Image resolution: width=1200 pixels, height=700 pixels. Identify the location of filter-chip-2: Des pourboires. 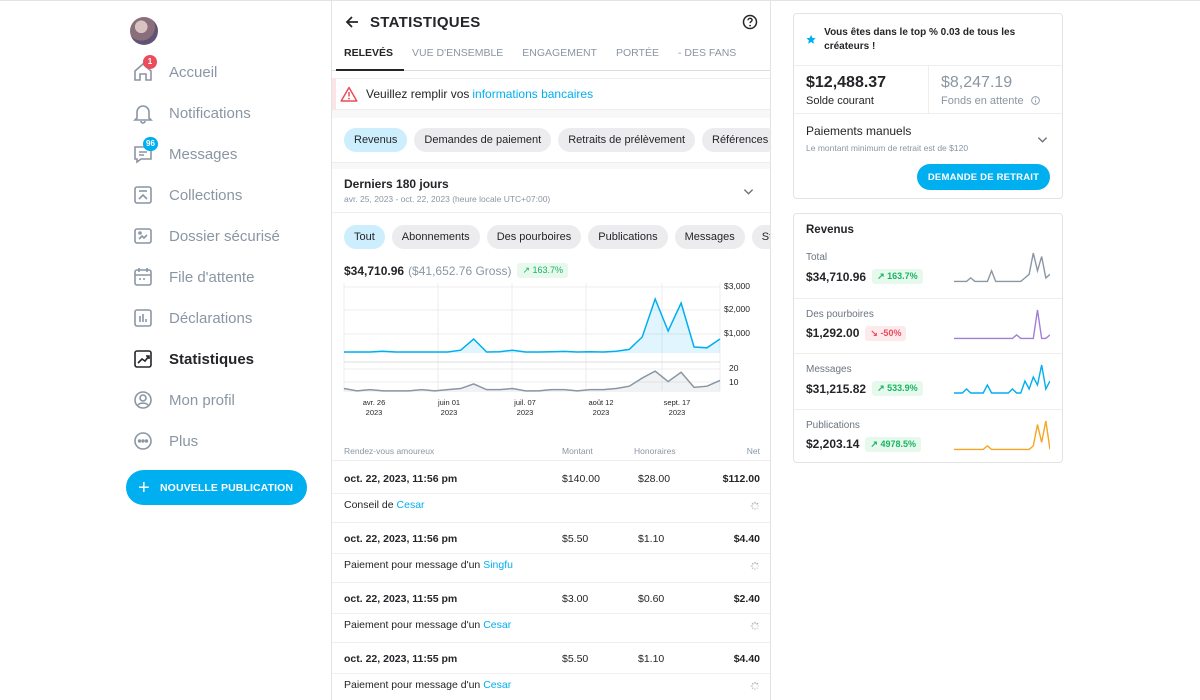
(534, 237).